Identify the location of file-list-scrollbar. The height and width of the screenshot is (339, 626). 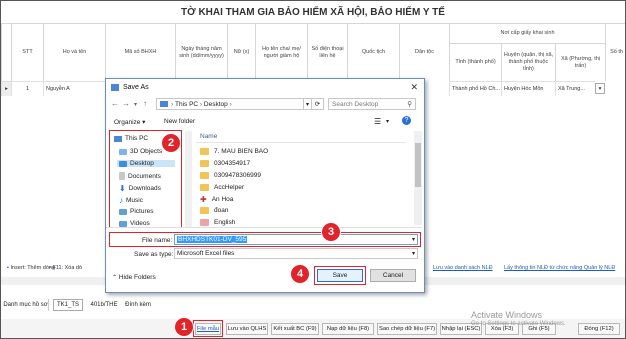
(418, 178).